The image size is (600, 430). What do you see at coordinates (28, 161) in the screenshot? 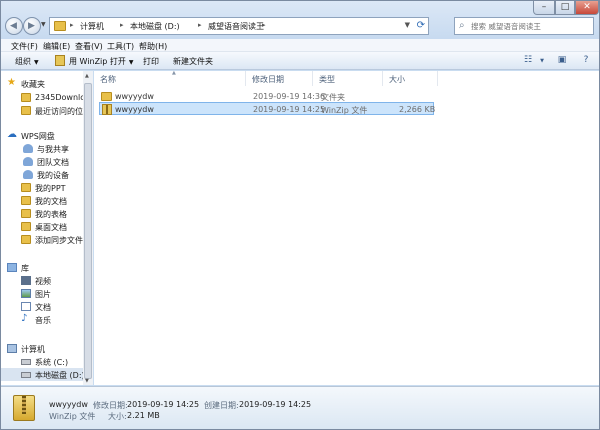
I see `team-icon` at bounding box center [28, 161].